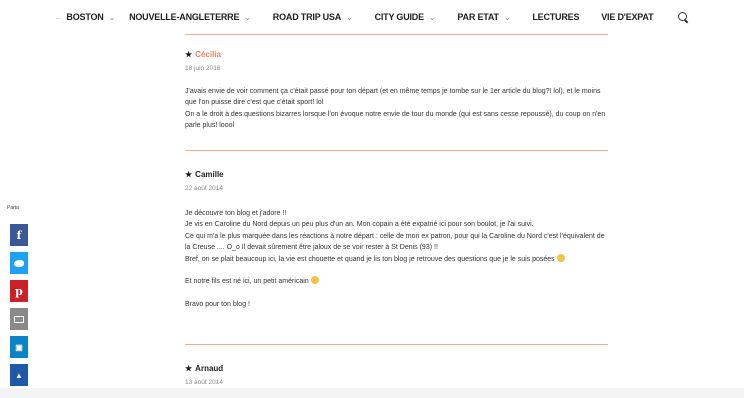  I want to click on comment-date: 13 août 2014, so click(204, 382).